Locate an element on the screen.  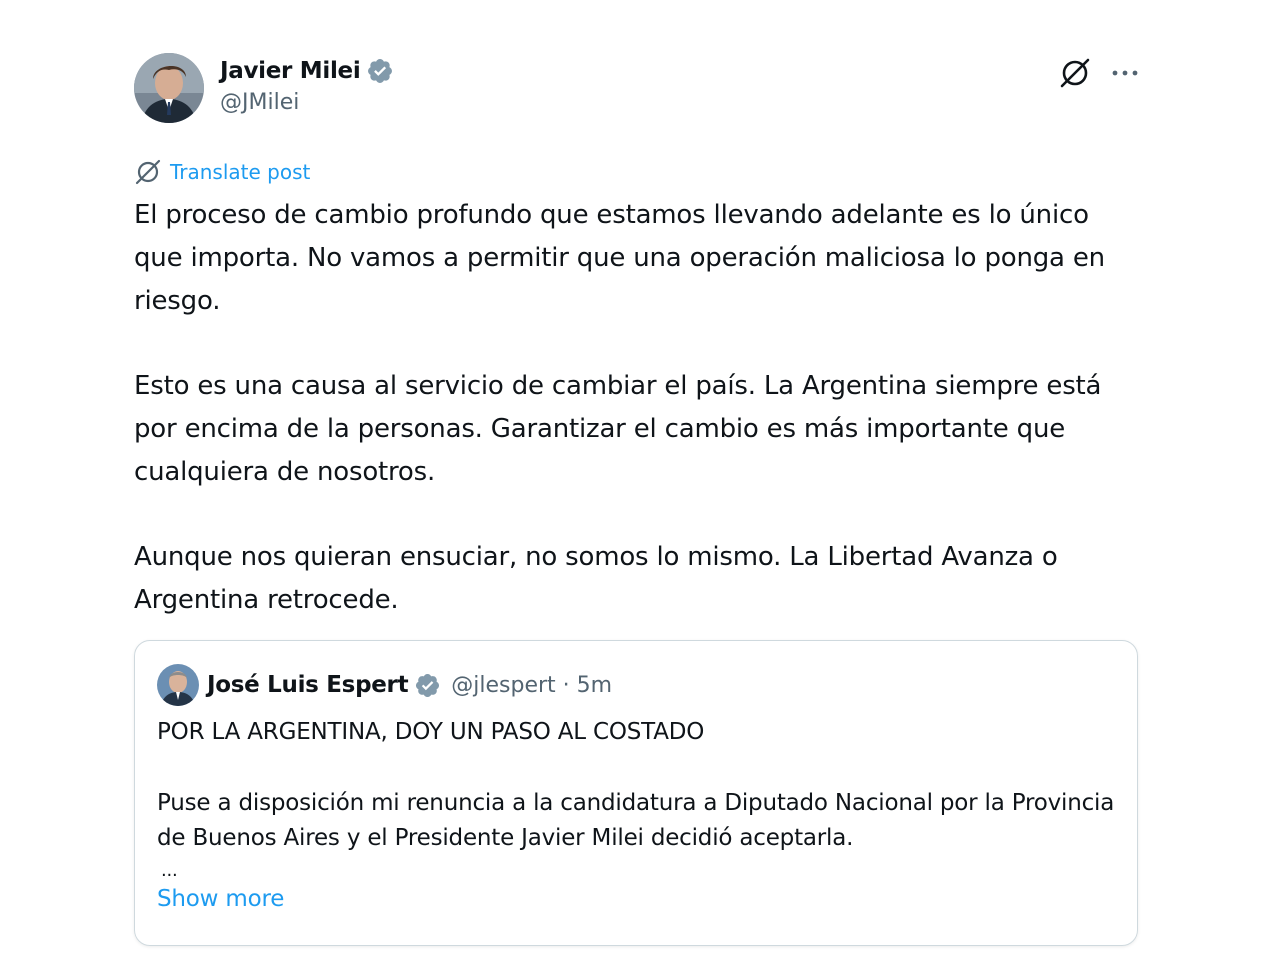
translate-post-link: Translate post is located at coordinates (240, 172).